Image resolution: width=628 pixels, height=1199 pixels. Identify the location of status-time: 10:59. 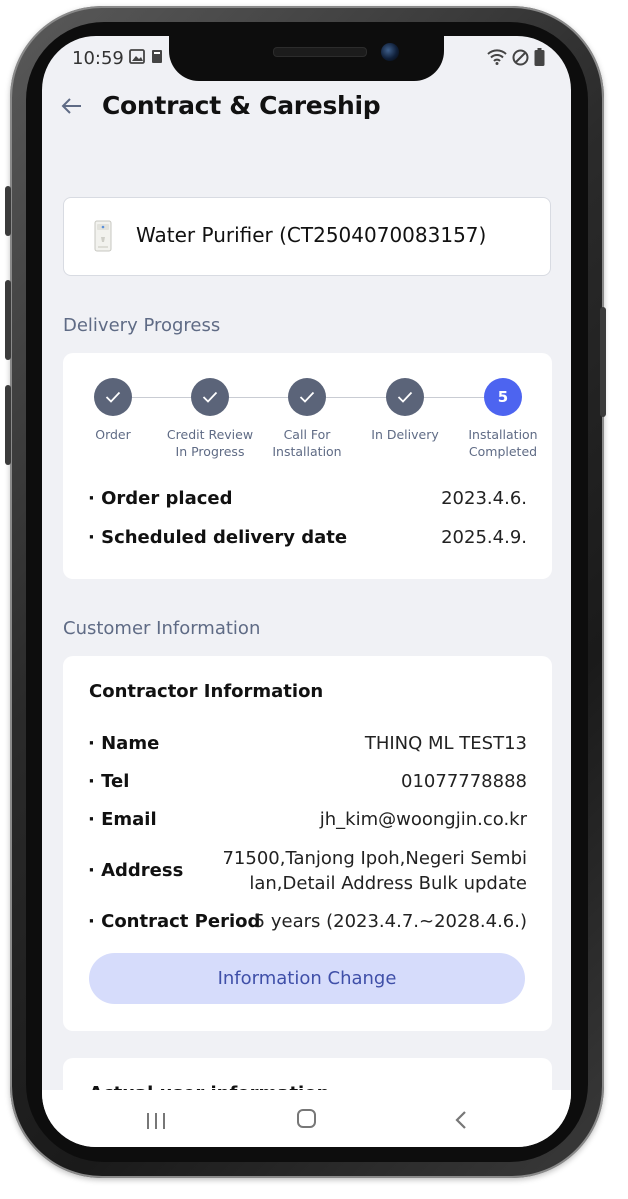
(98, 58).